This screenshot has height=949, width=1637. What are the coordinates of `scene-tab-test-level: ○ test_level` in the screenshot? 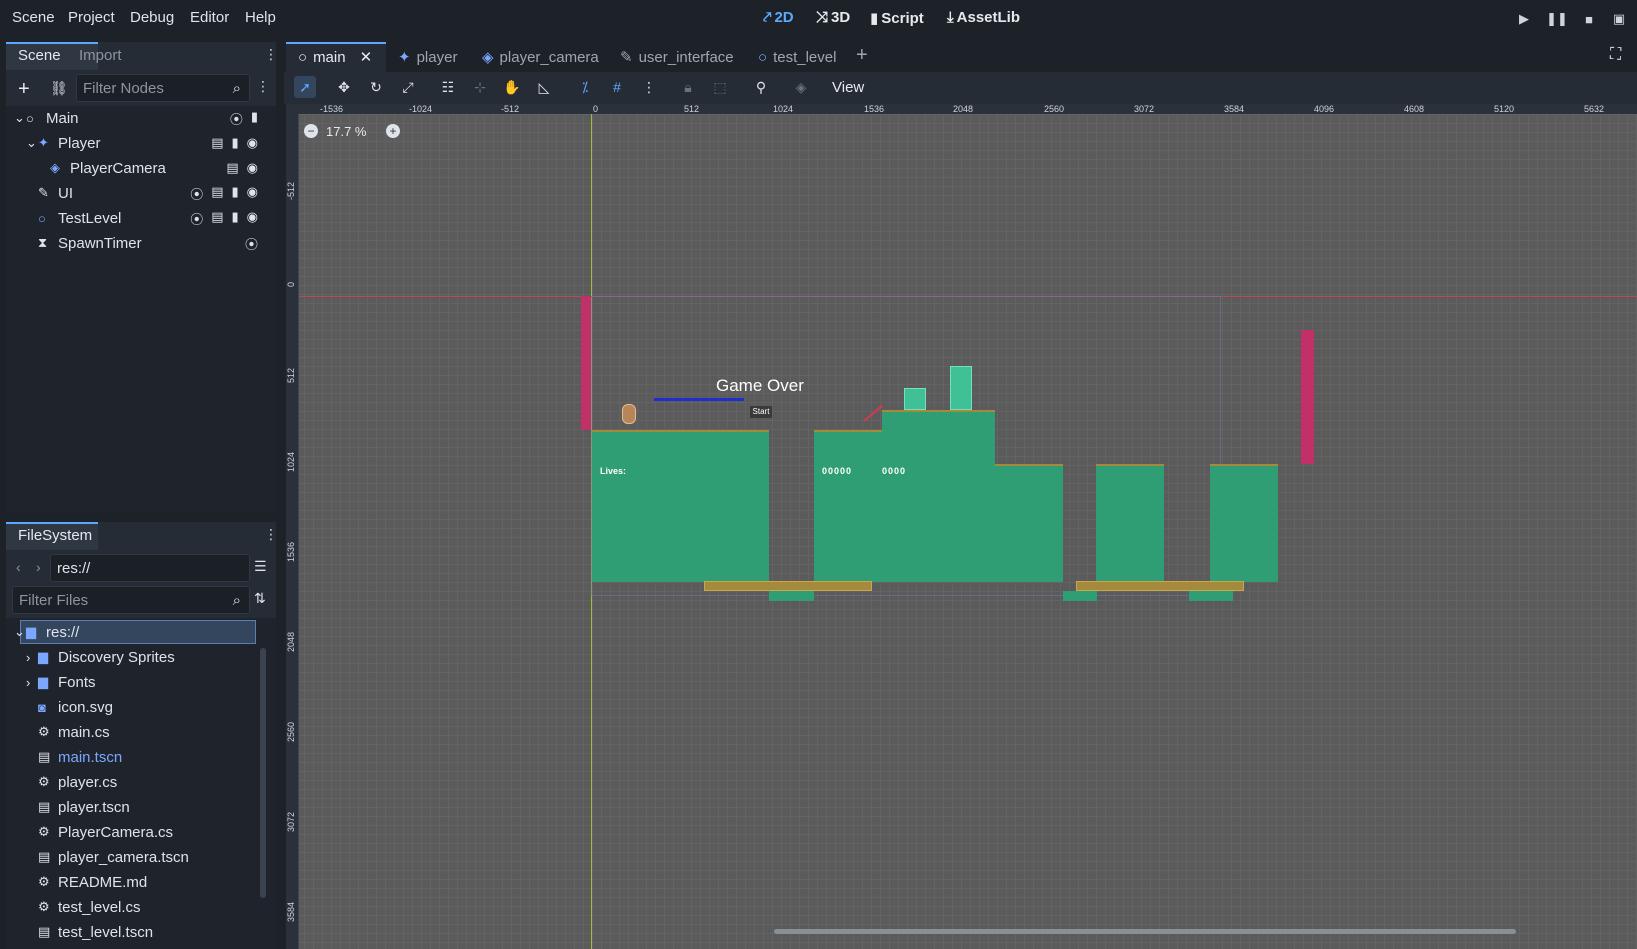 It's located at (797, 57).